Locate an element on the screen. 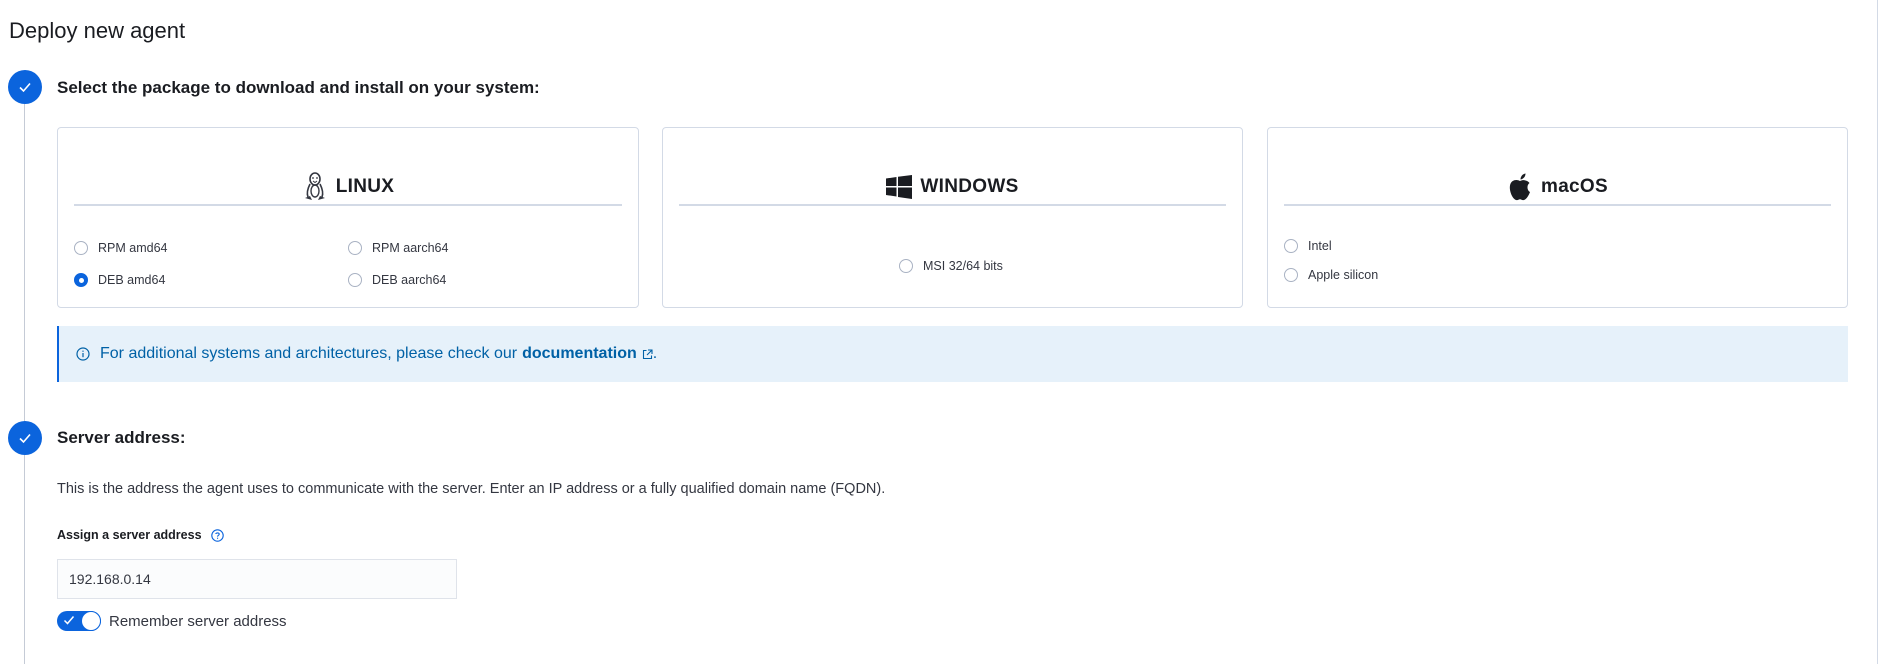  apple-logo-icon is located at coordinates (1519, 187).